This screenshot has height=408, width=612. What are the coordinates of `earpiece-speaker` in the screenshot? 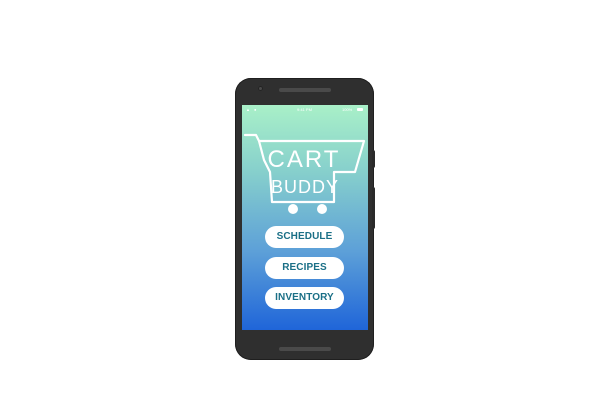 It's located at (305, 90).